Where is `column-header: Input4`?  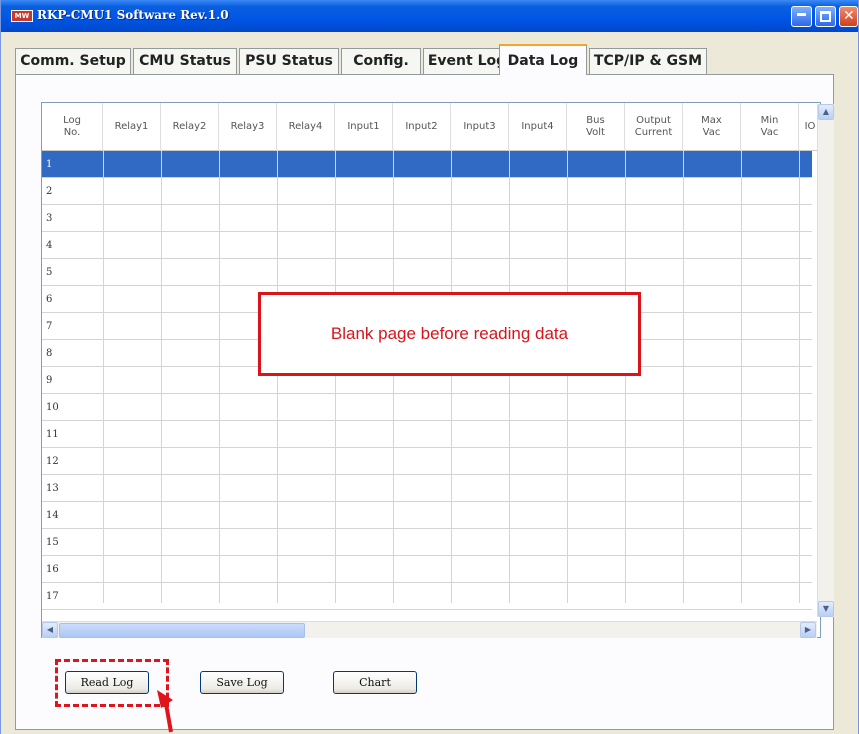 column-header: Input4 is located at coordinates (538, 127).